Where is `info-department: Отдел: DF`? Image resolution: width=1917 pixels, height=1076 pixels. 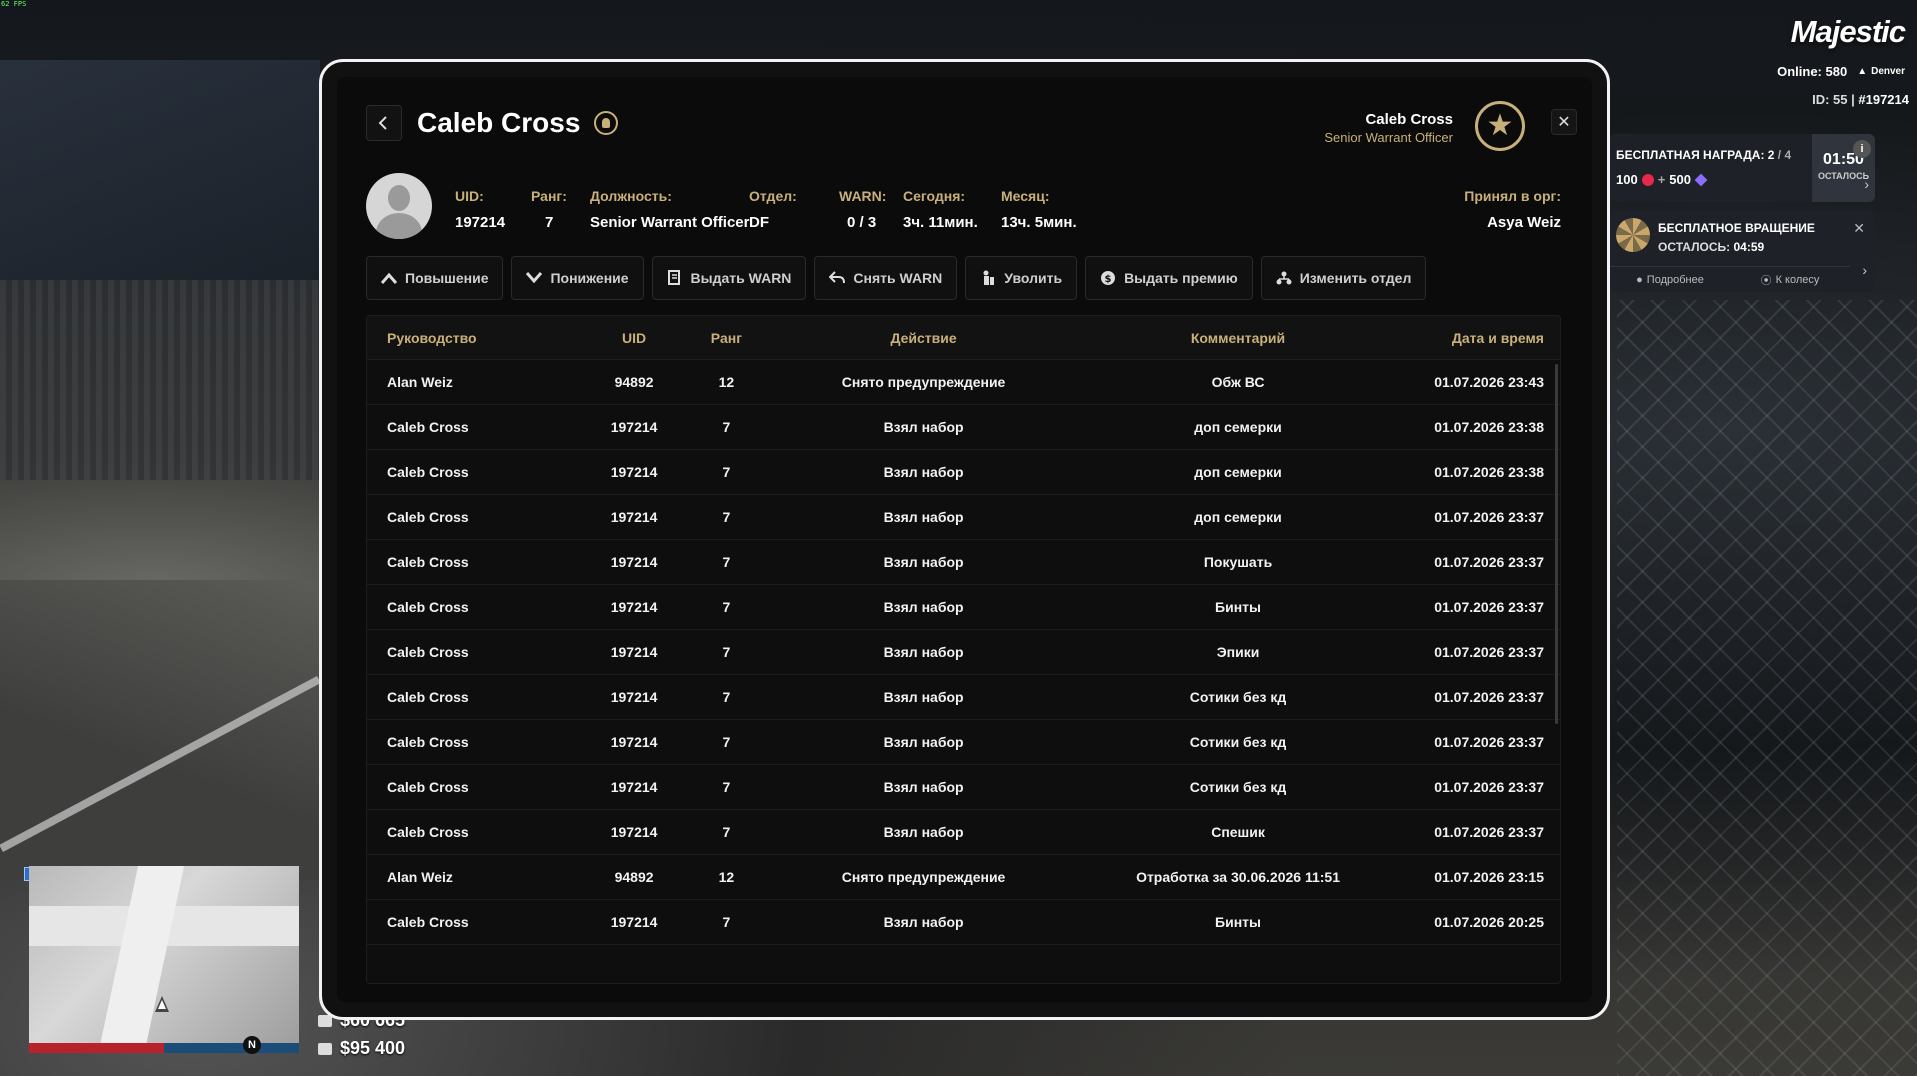
info-department: Отдел: DF is located at coordinates (773, 209).